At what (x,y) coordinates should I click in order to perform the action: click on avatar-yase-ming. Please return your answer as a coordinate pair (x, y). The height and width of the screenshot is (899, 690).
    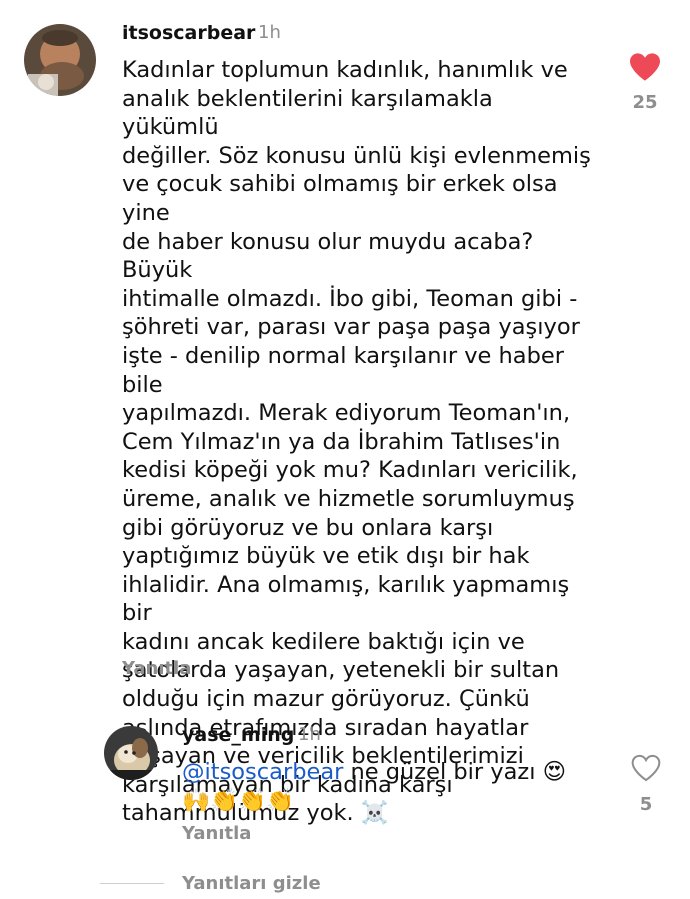
    Looking at the image, I should click on (131, 753).